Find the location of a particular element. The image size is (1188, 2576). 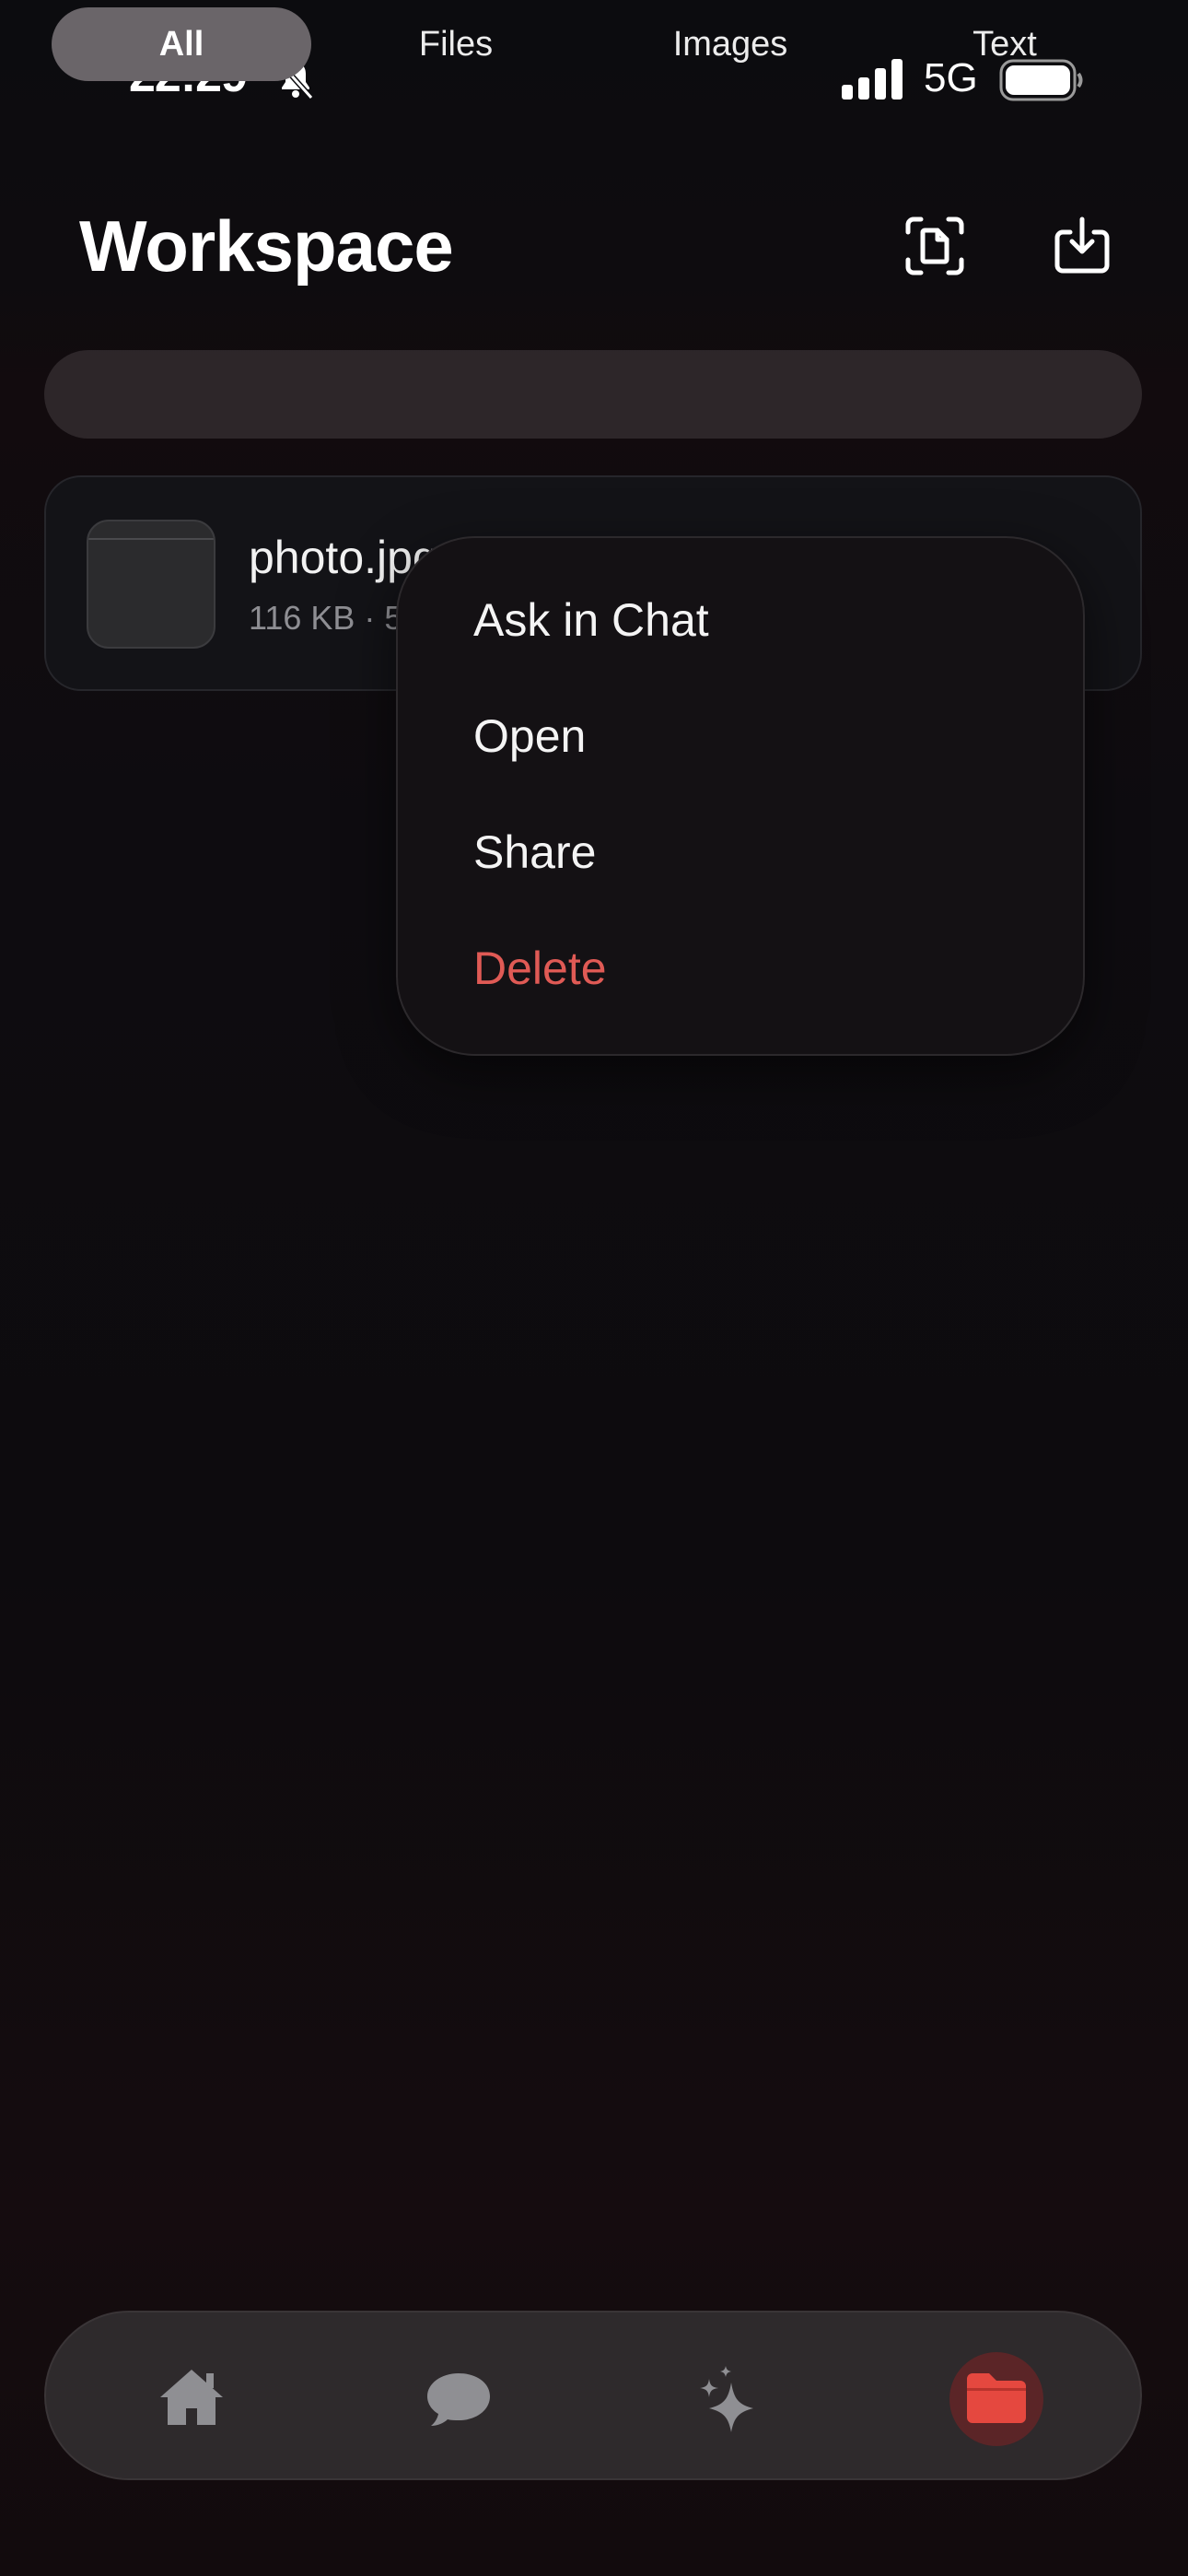

menu-item-ask-in-chat: Ask in Chat is located at coordinates (591, 620).